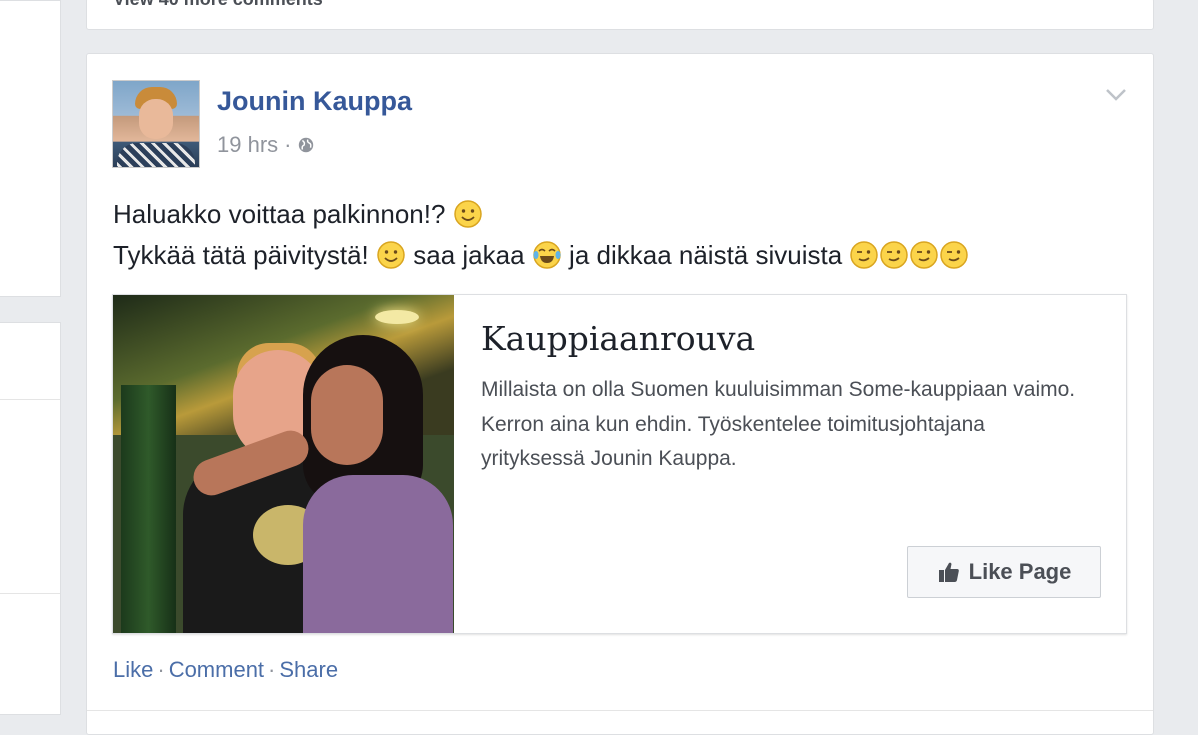 The height and width of the screenshot is (735, 1198). I want to click on like-link: Like, so click(133, 669).